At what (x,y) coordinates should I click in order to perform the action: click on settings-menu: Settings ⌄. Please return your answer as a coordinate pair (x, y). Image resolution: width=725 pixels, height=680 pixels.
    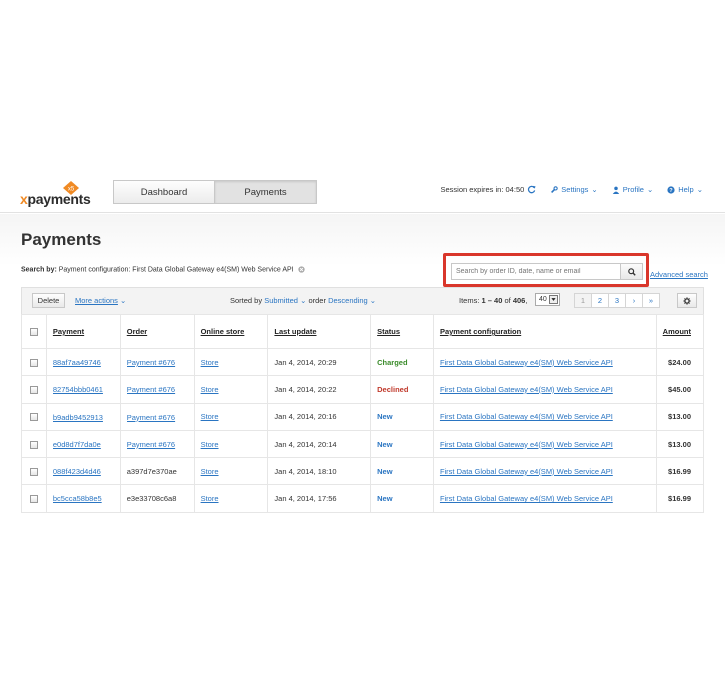
    Looking at the image, I should click on (574, 189).